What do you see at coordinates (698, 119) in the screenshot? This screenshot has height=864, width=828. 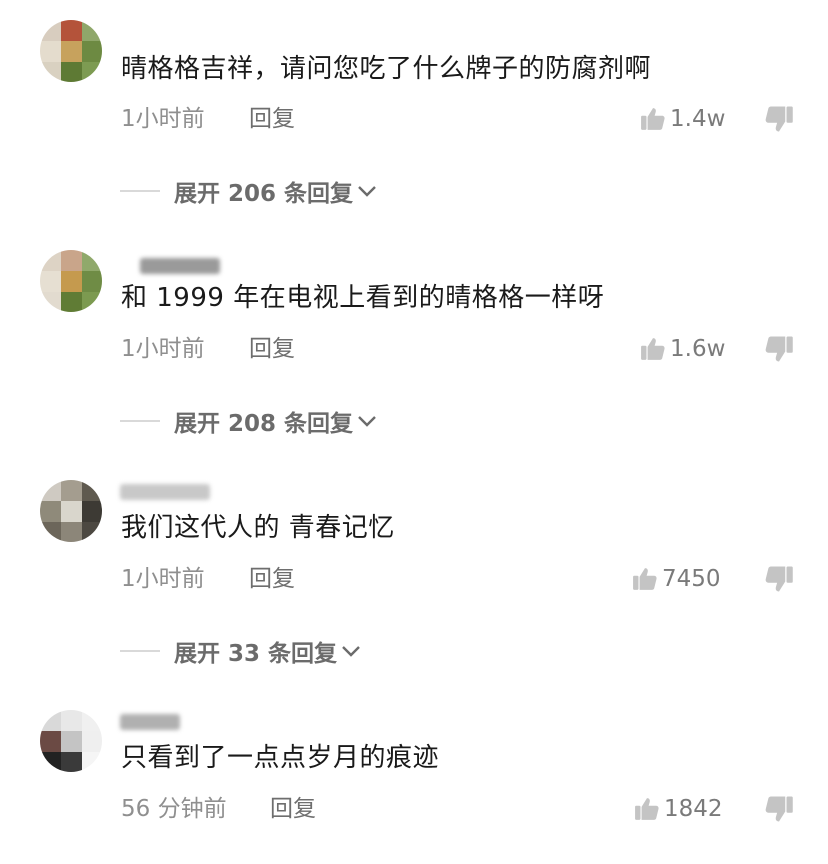 I see `like-count: 1.4w` at bounding box center [698, 119].